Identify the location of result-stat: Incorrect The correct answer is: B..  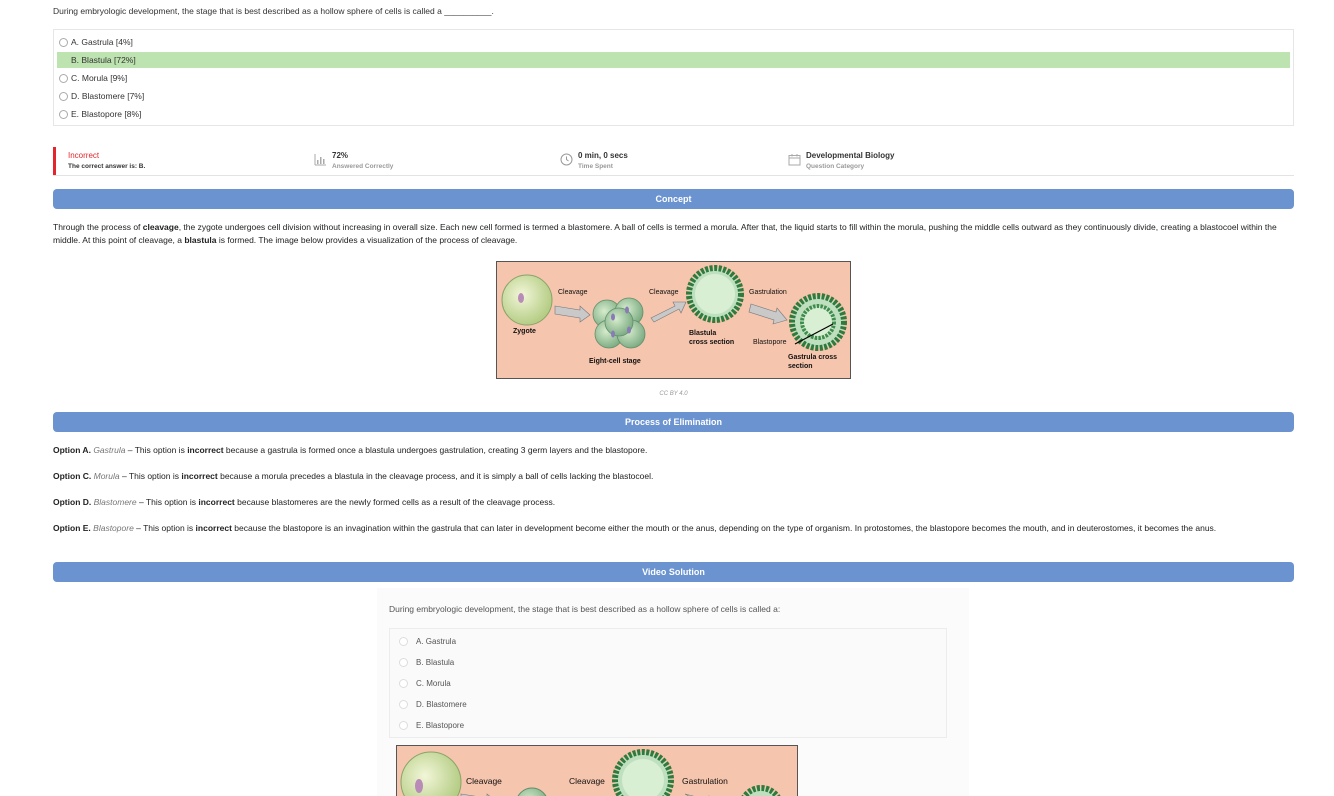
(106, 160).